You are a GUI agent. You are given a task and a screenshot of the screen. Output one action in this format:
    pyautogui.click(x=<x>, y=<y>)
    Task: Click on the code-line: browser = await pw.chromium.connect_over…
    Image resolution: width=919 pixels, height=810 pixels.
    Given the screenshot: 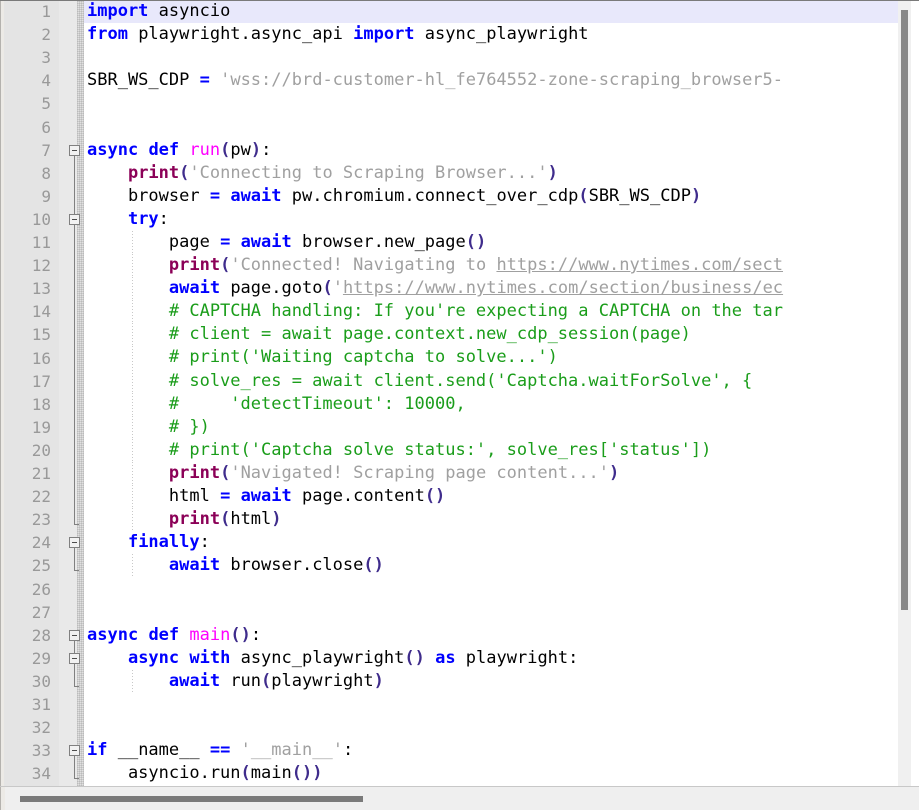 What is the action you would take?
    pyautogui.click(x=491, y=196)
    